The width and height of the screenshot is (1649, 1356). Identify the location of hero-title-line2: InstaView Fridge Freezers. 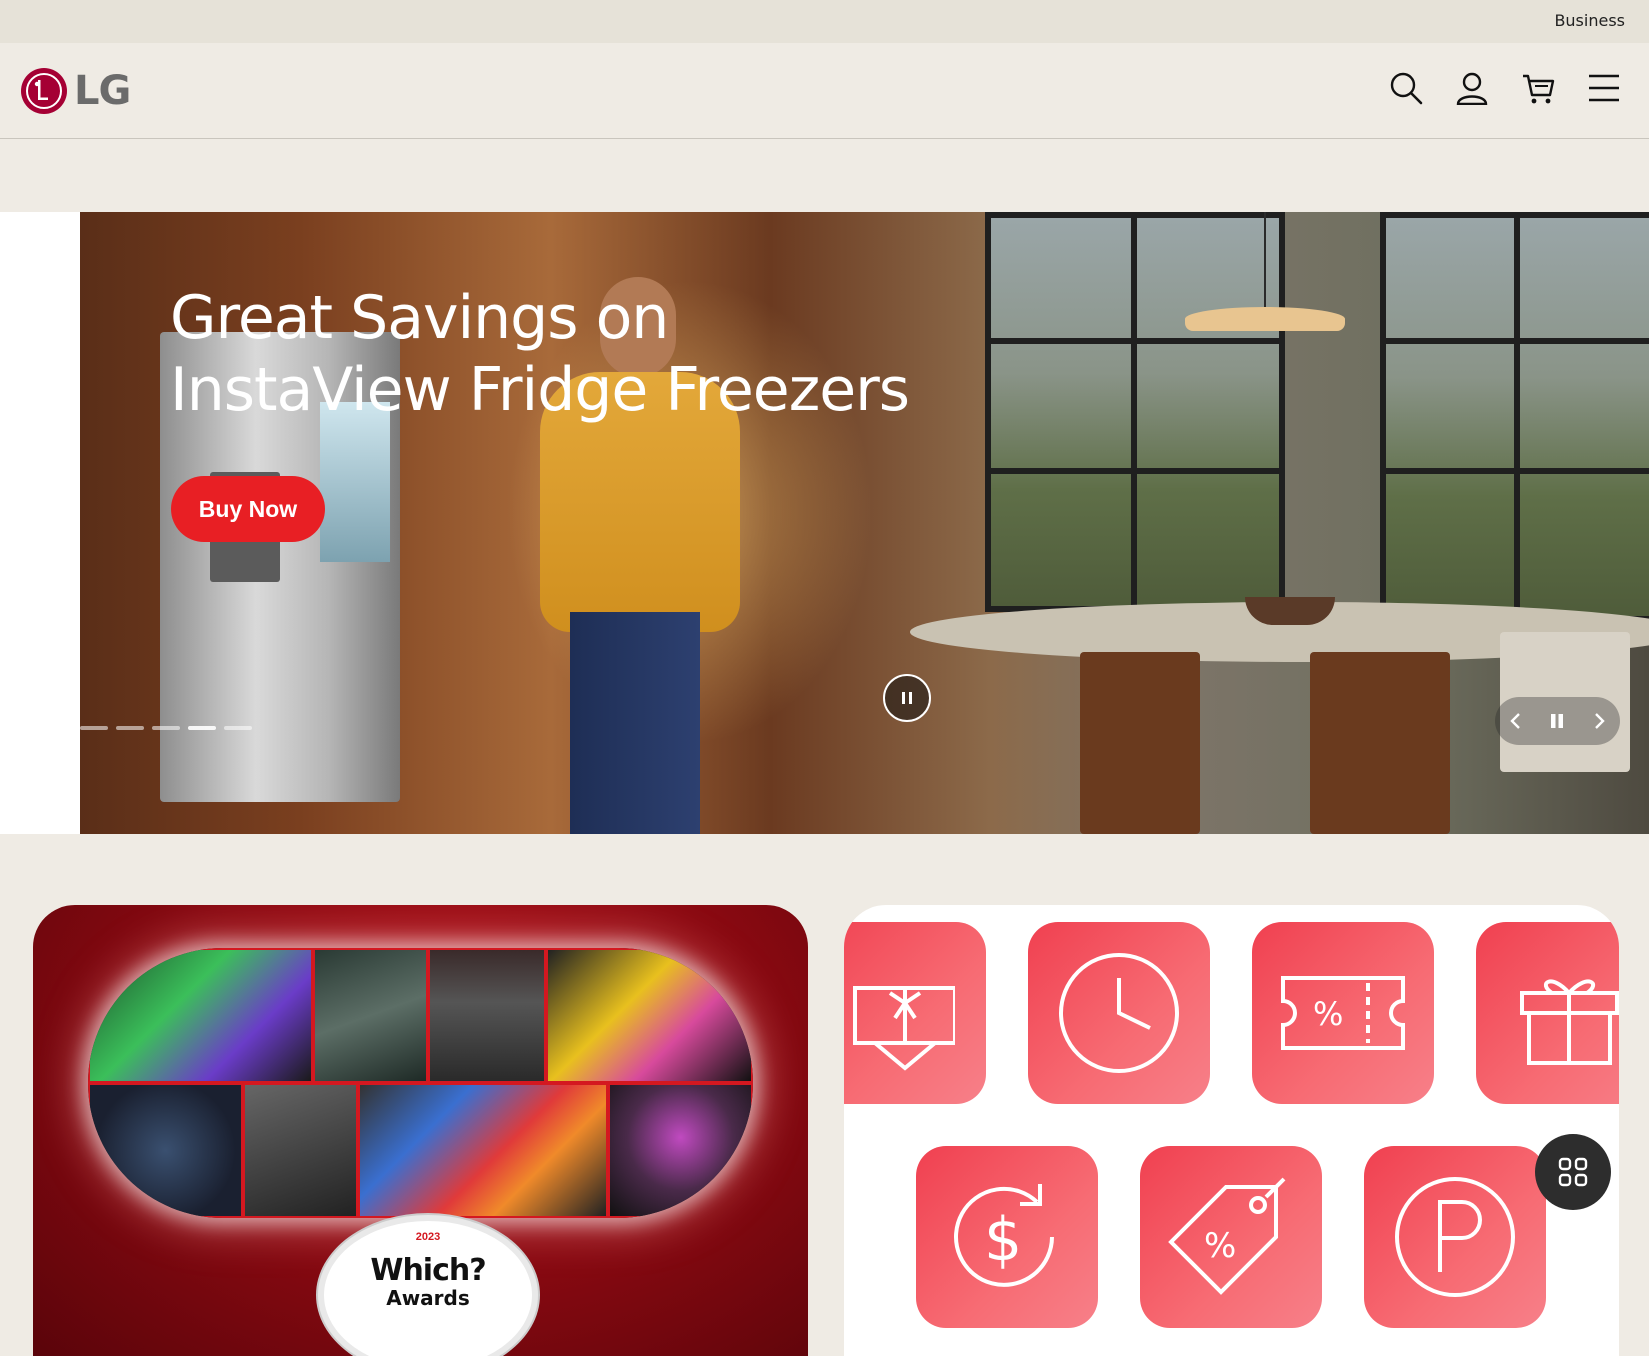
(540, 390).